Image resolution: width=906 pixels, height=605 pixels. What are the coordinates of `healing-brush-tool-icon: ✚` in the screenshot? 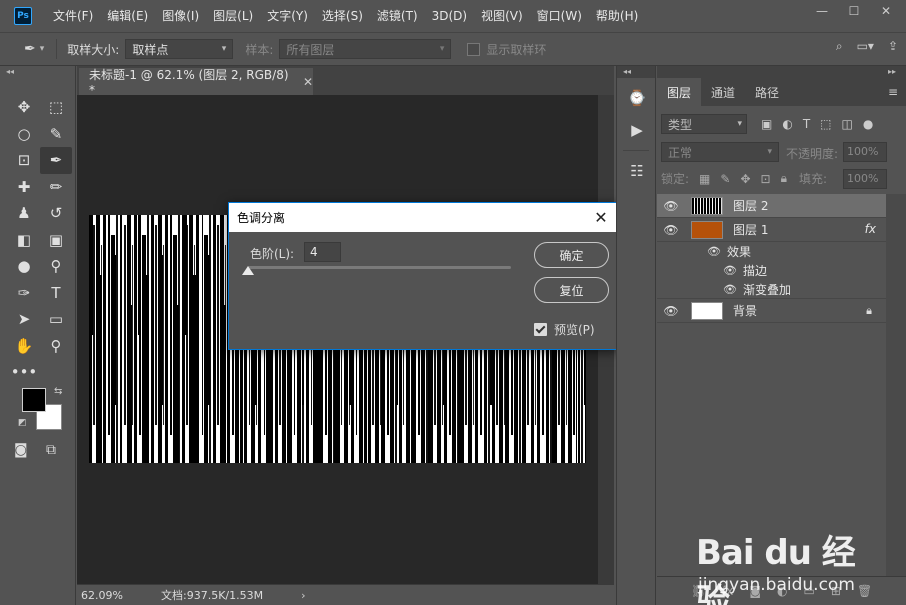 It's located at (24, 187).